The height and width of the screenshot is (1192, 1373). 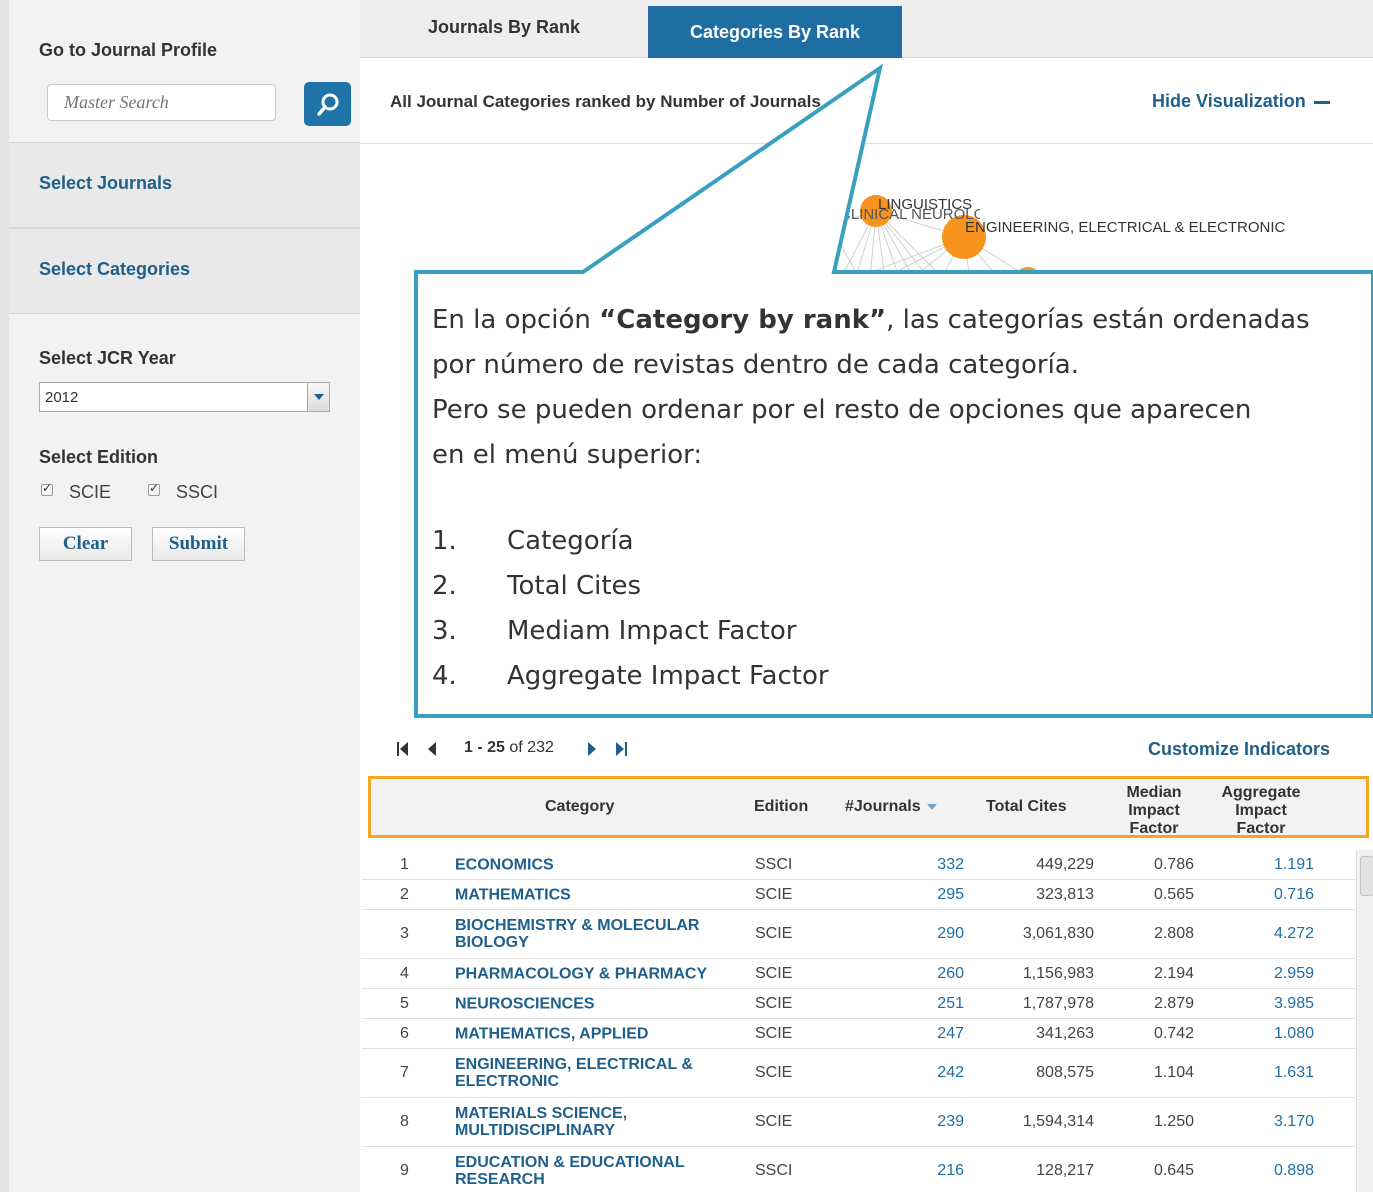 I want to click on aggregate-impact-factor-link: 1.080, so click(x=1294, y=1034).